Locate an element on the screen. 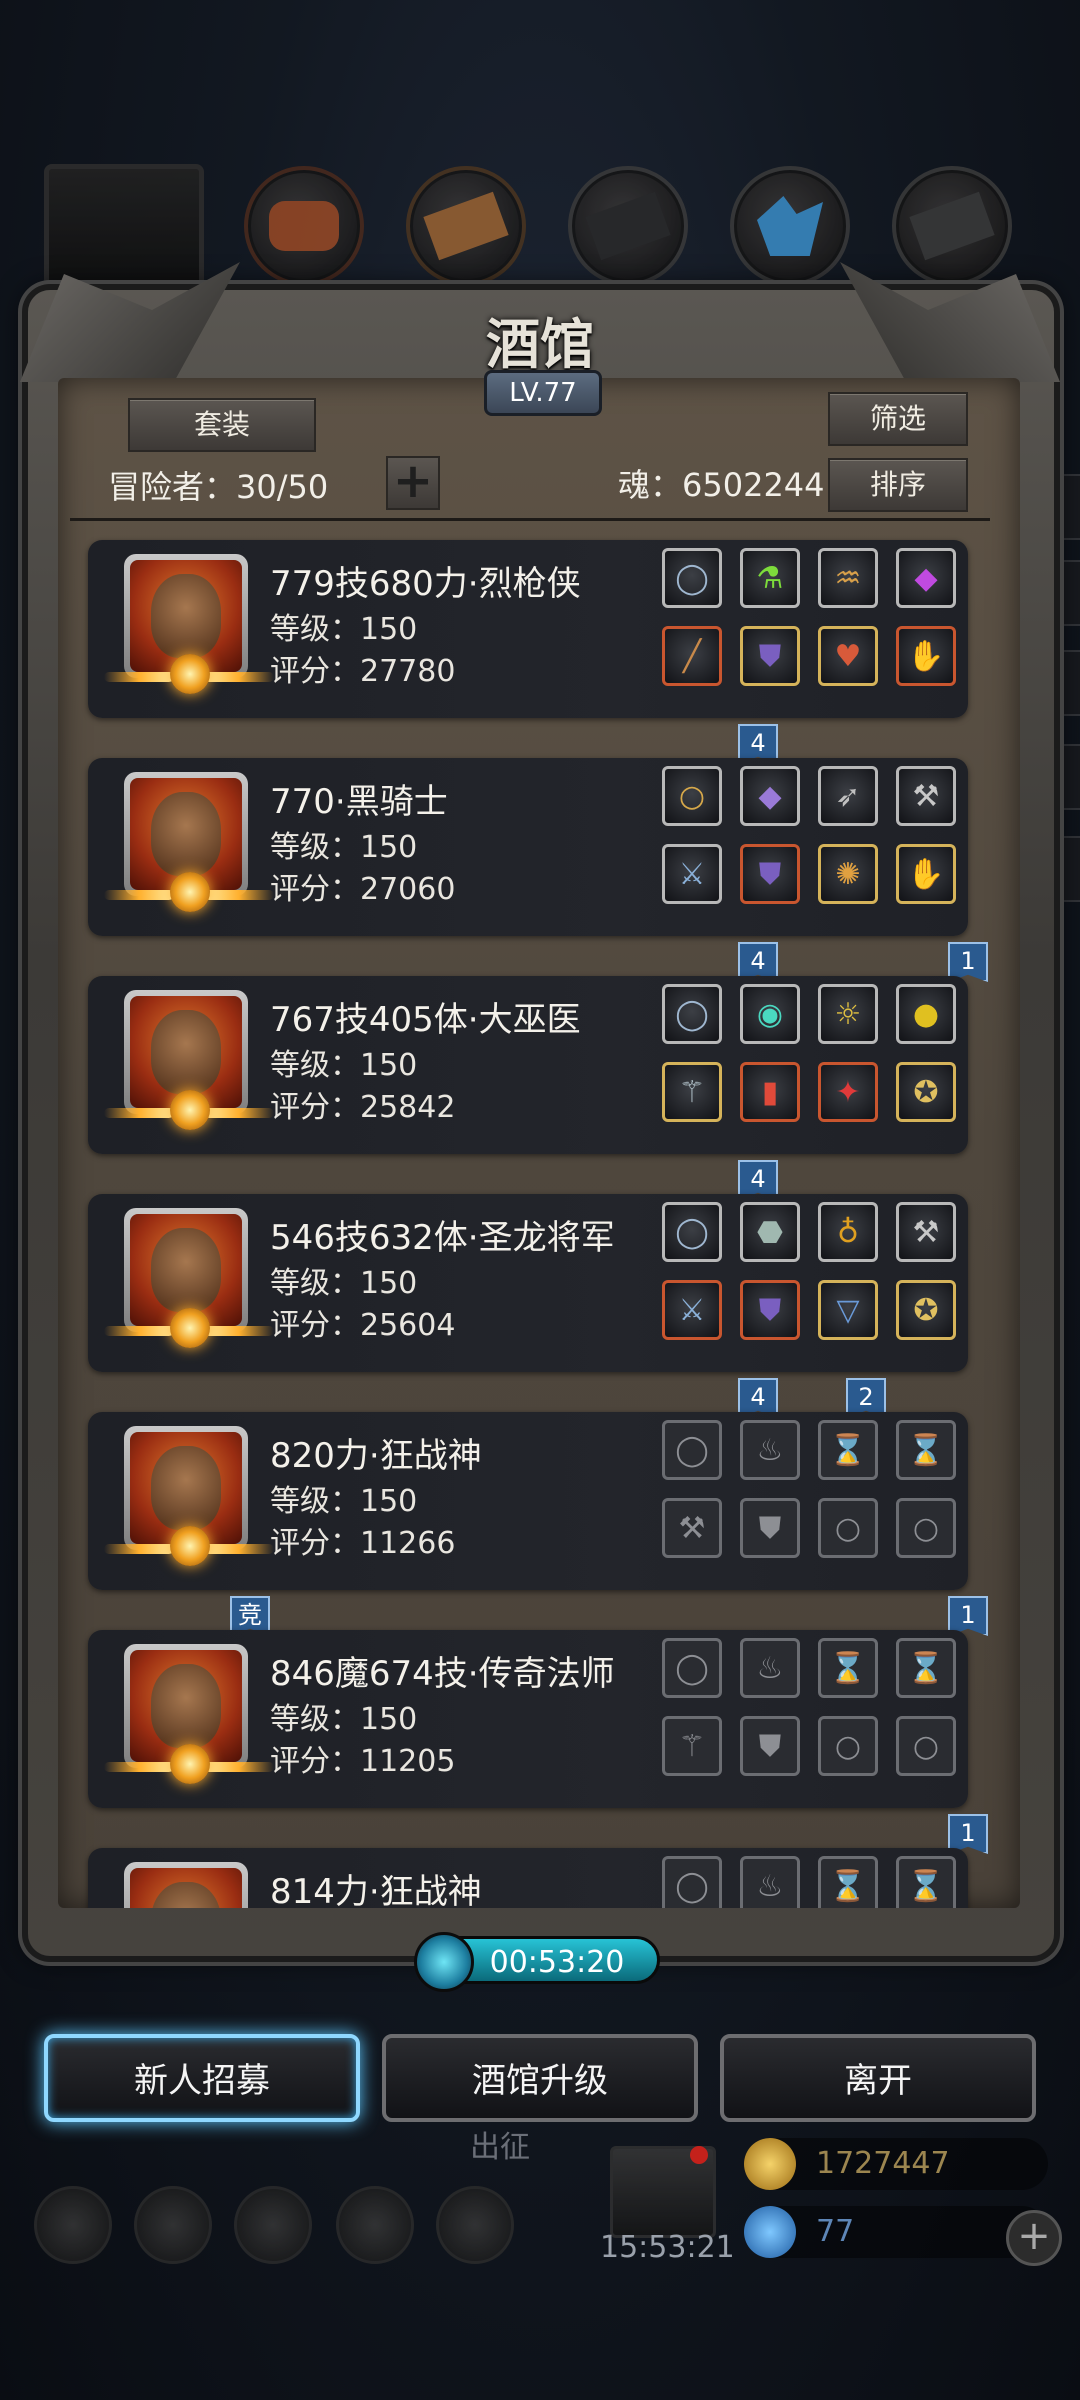 The height and width of the screenshot is (2400, 1080). leather-resource-icon is located at coordinates (304, 226).